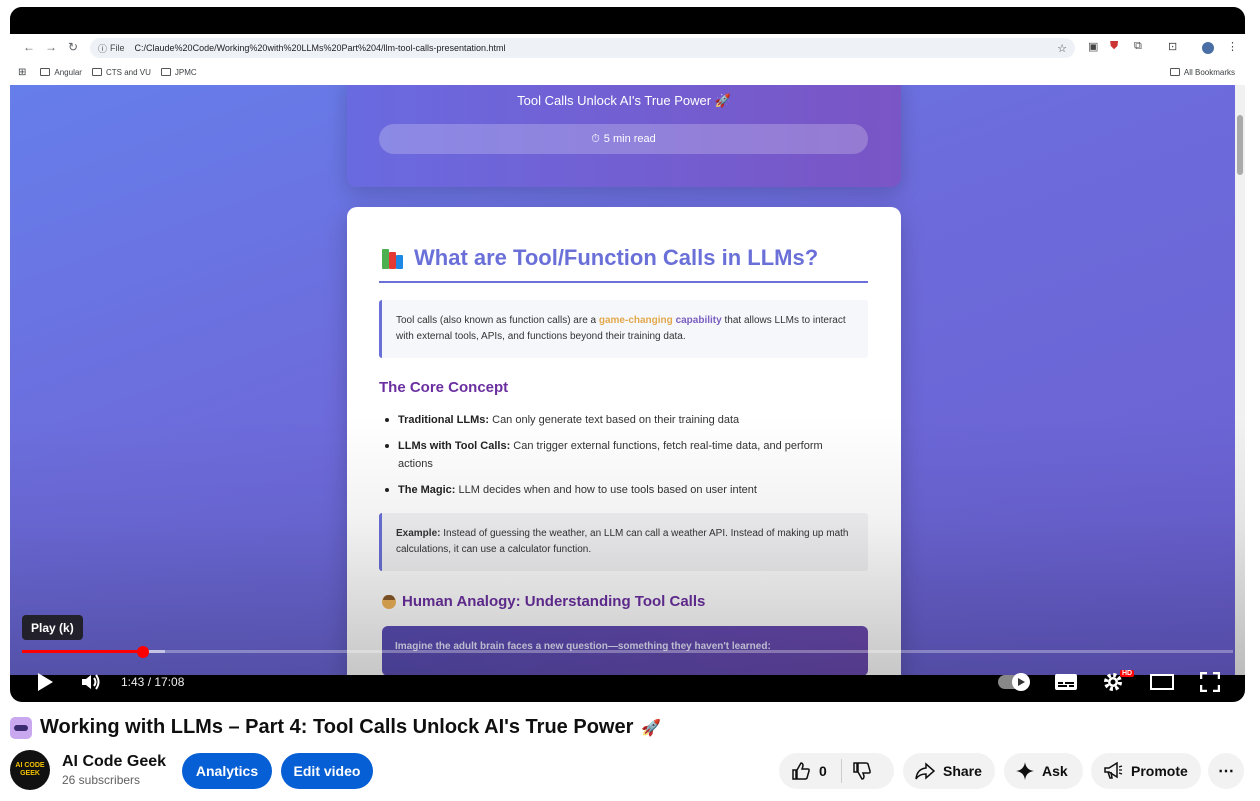 The width and height of the screenshot is (1260, 801). What do you see at coordinates (1240, 145) in the screenshot?
I see `scrollbar-thumb` at bounding box center [1240, 145].